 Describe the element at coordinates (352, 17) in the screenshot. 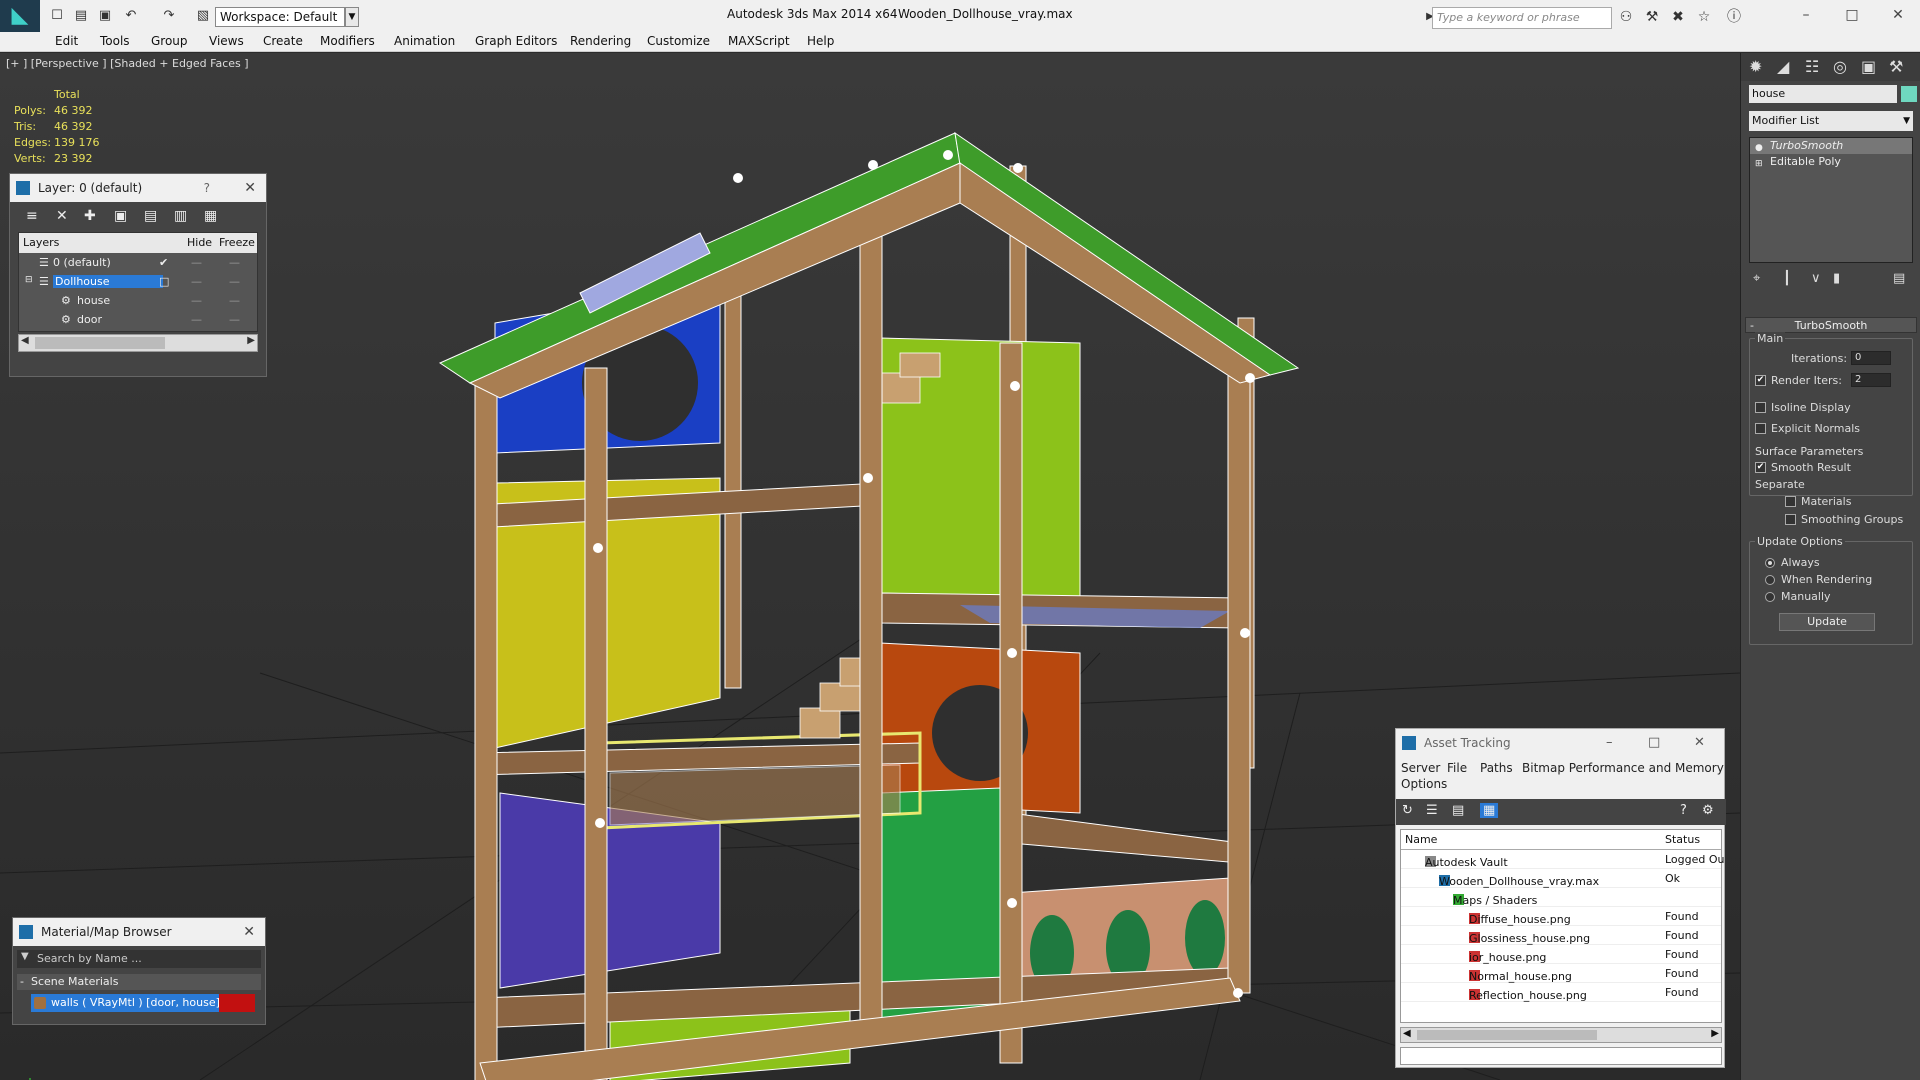

I see `workspace-dropdown-icon: ▼` at that location.